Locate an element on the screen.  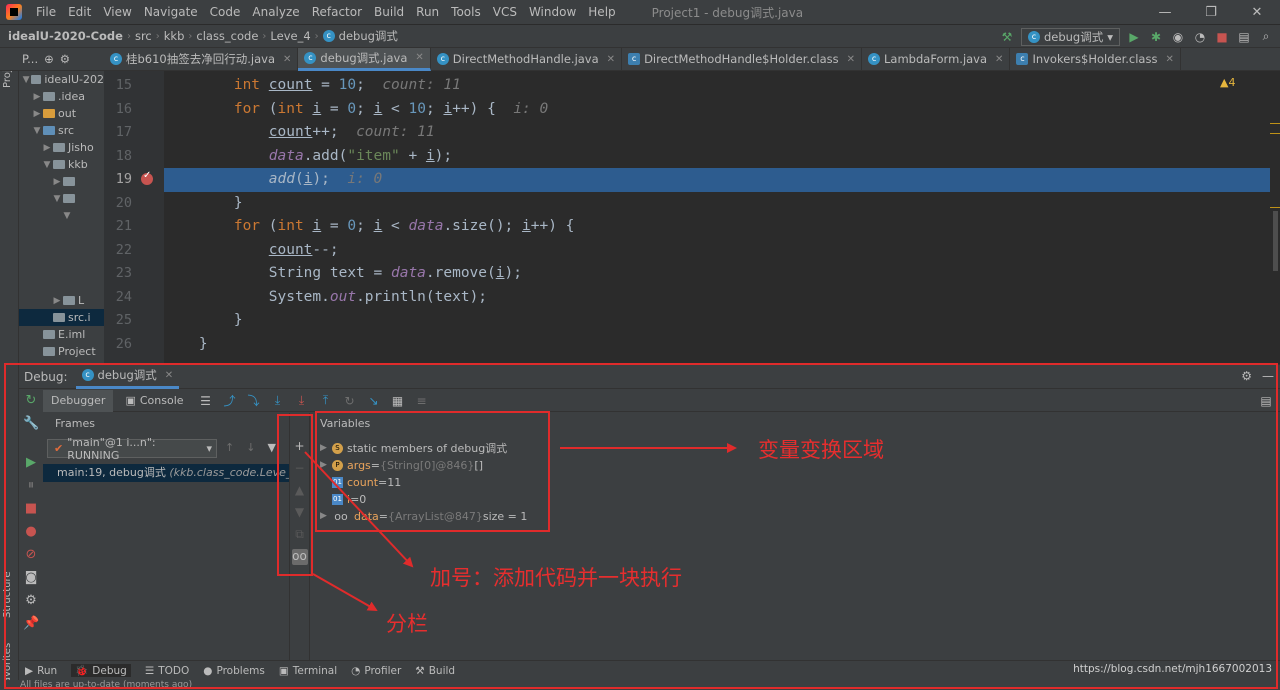
pin-icon: 📌 is located at coordinates (31, 623).